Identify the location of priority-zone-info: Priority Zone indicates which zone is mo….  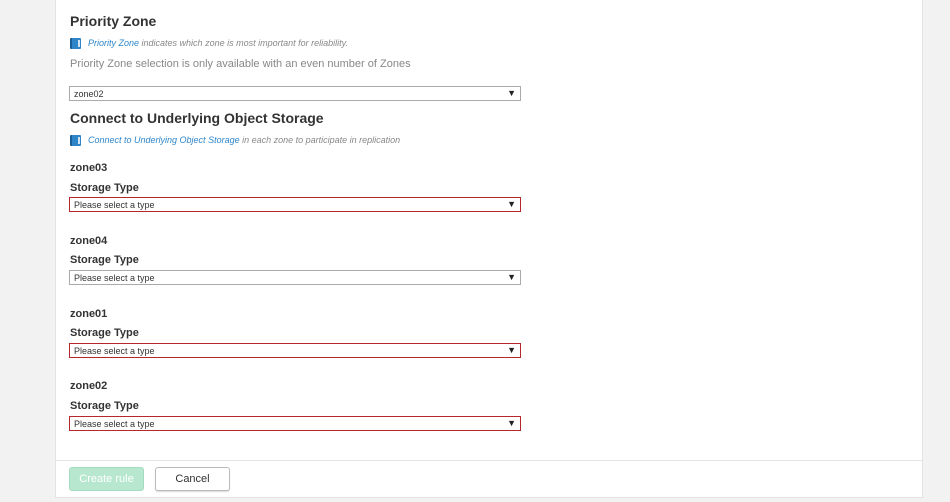
(209, 43).